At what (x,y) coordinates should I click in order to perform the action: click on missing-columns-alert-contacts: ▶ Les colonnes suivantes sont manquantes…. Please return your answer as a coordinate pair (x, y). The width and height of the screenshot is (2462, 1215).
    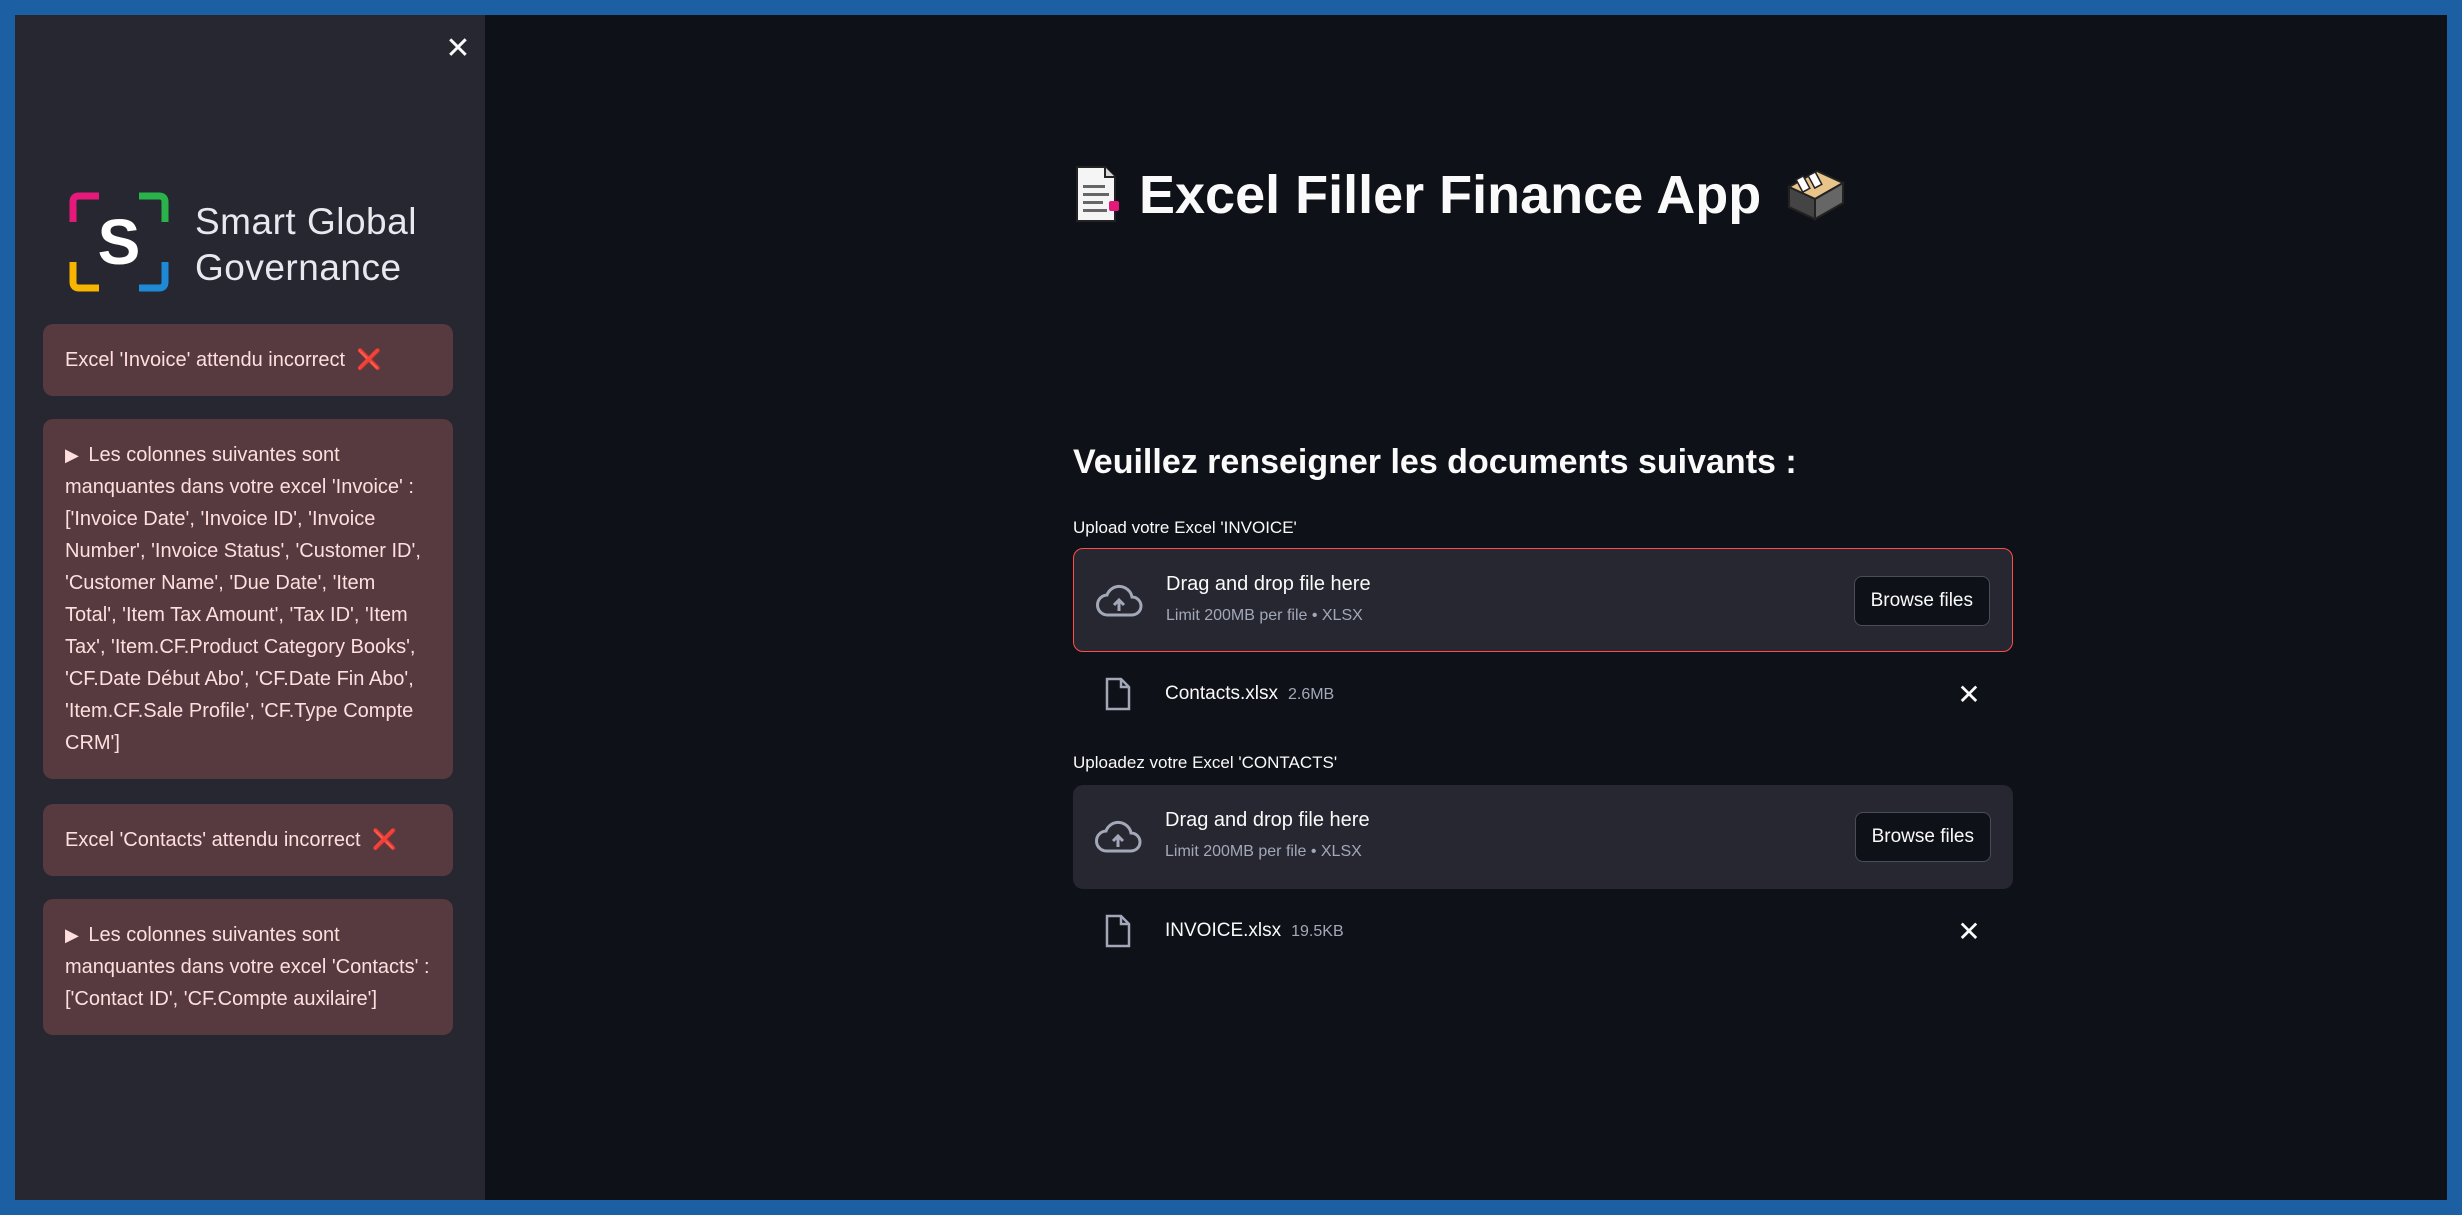
    Looking at the image, I should click on (248, 967).